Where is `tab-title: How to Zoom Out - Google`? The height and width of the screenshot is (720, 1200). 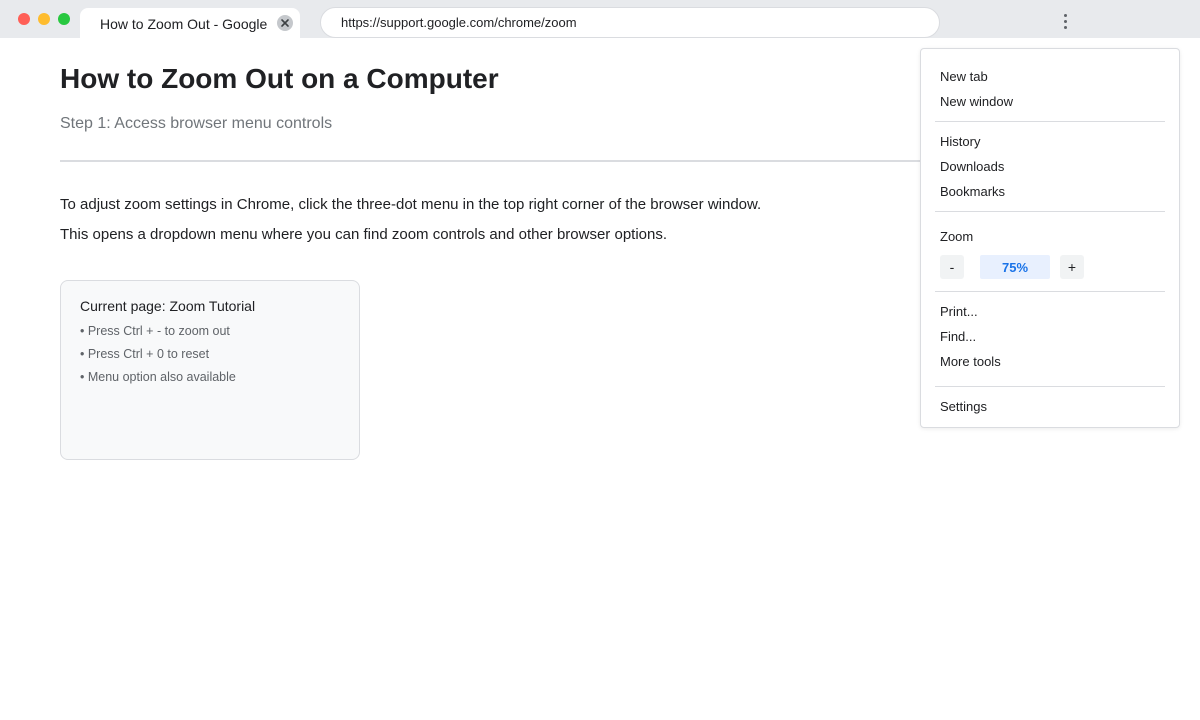 tab-title: How to Zoom Out - Google is located at coordinates (184, 24).